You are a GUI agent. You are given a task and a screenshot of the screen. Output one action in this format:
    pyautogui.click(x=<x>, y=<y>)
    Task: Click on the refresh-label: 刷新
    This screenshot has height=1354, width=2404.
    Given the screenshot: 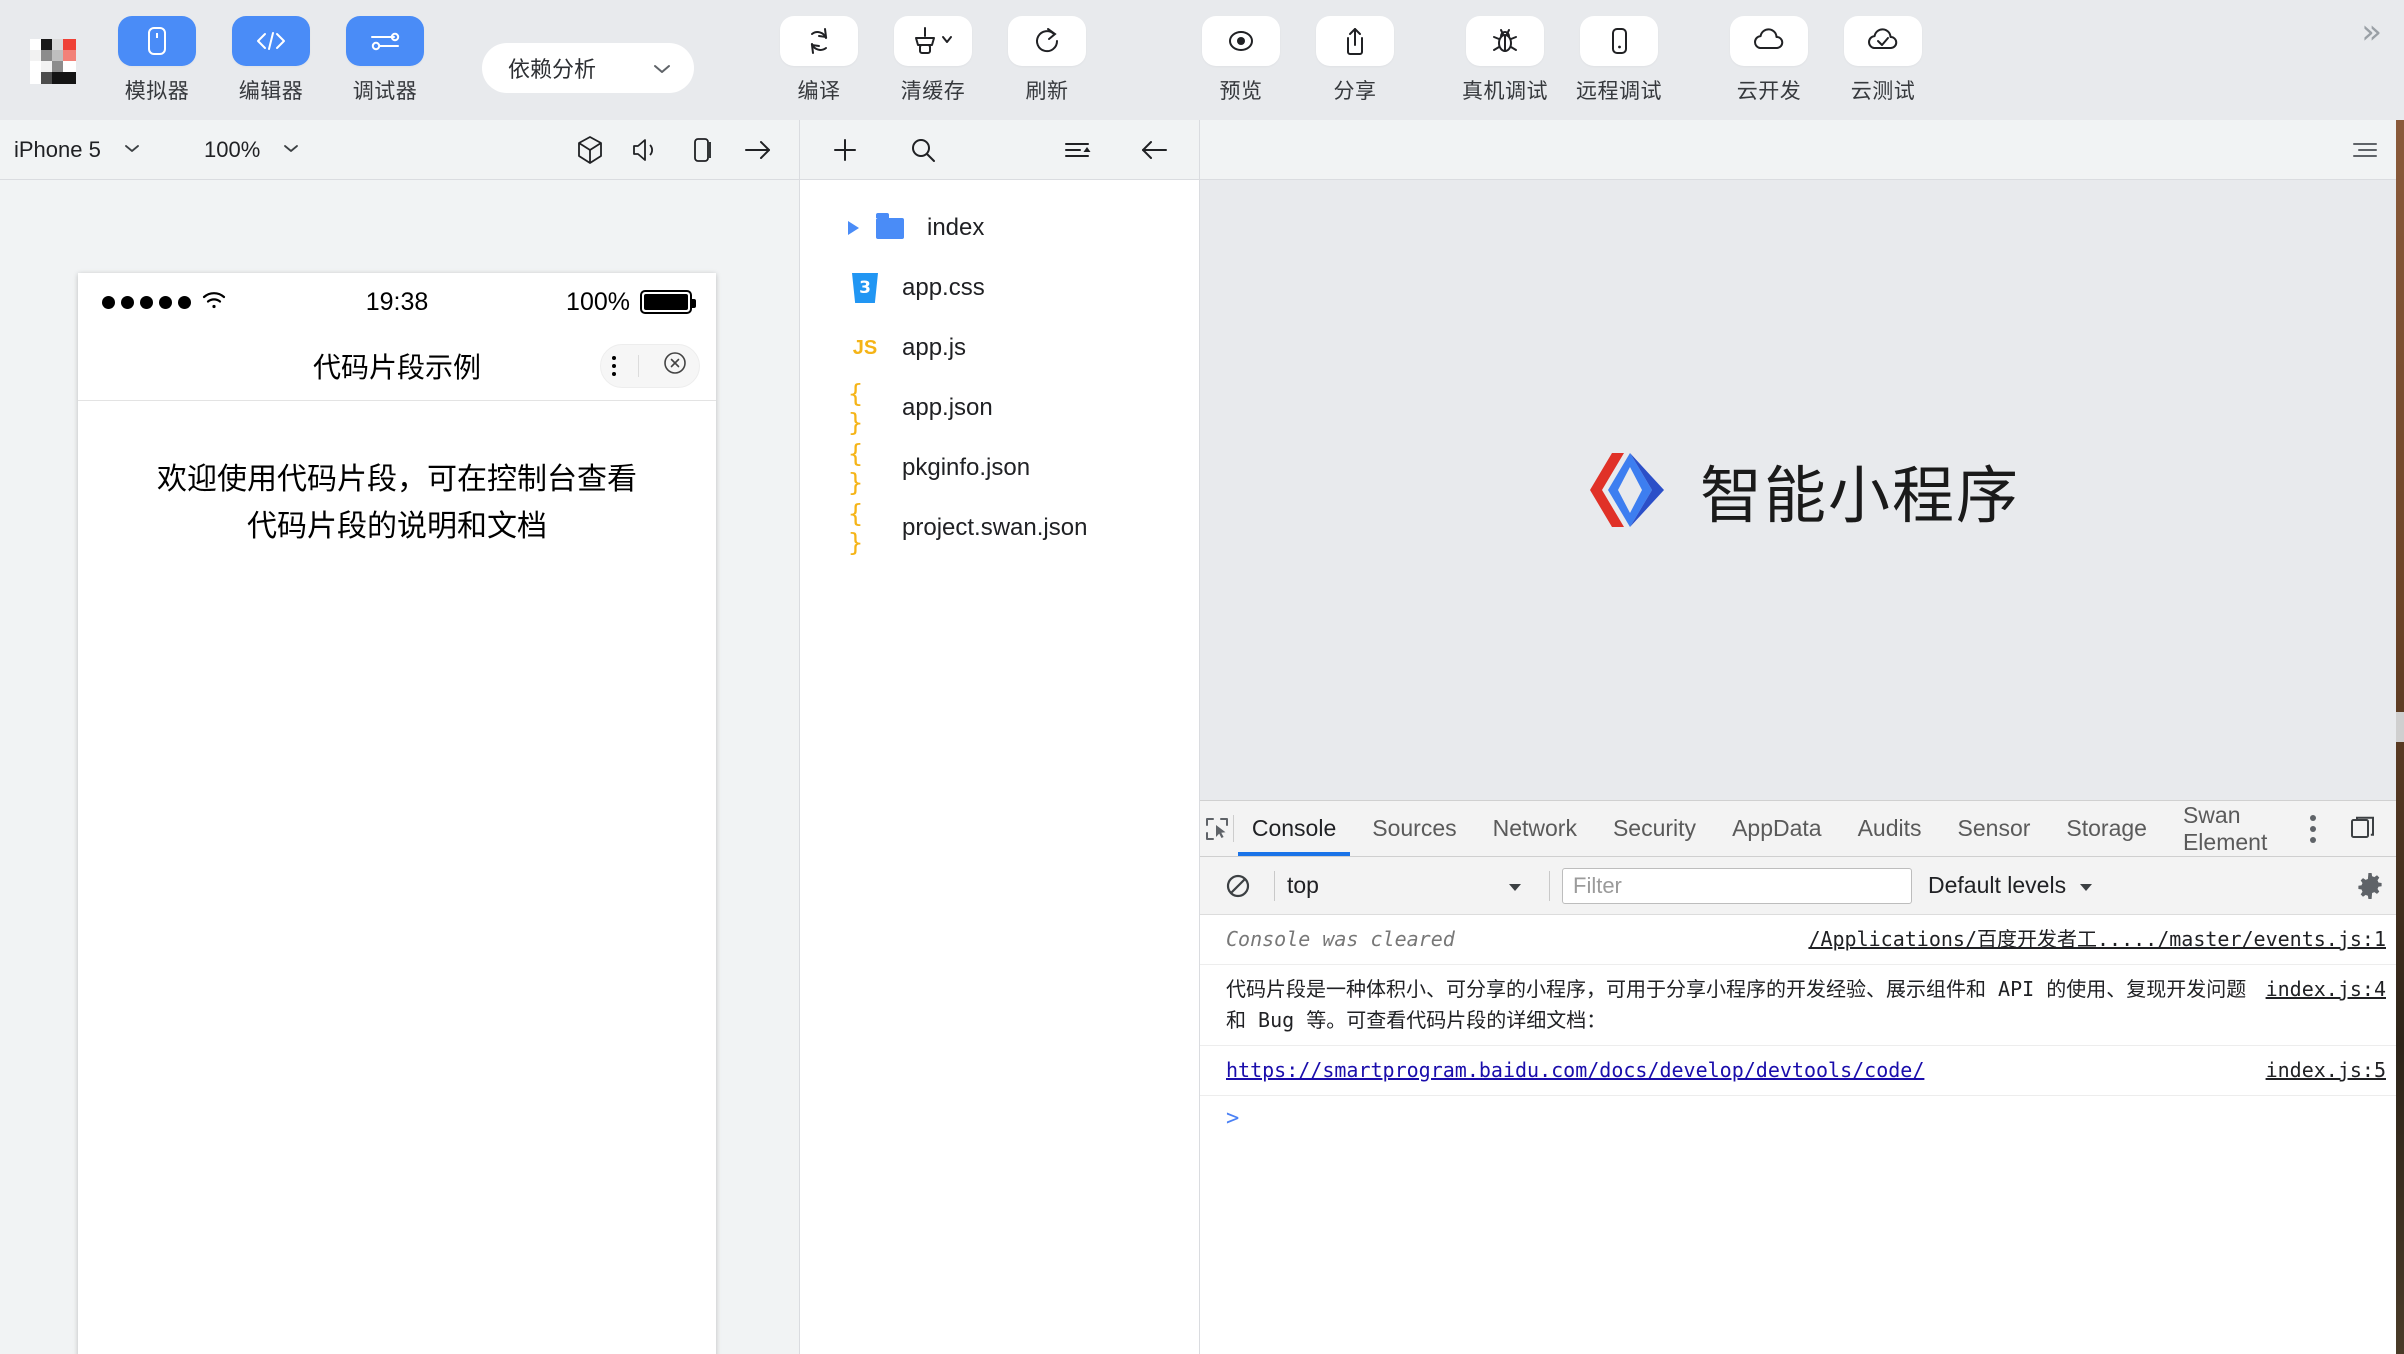 What is the action you would take?
    pyautogui.click(x=1047, y=91)
    